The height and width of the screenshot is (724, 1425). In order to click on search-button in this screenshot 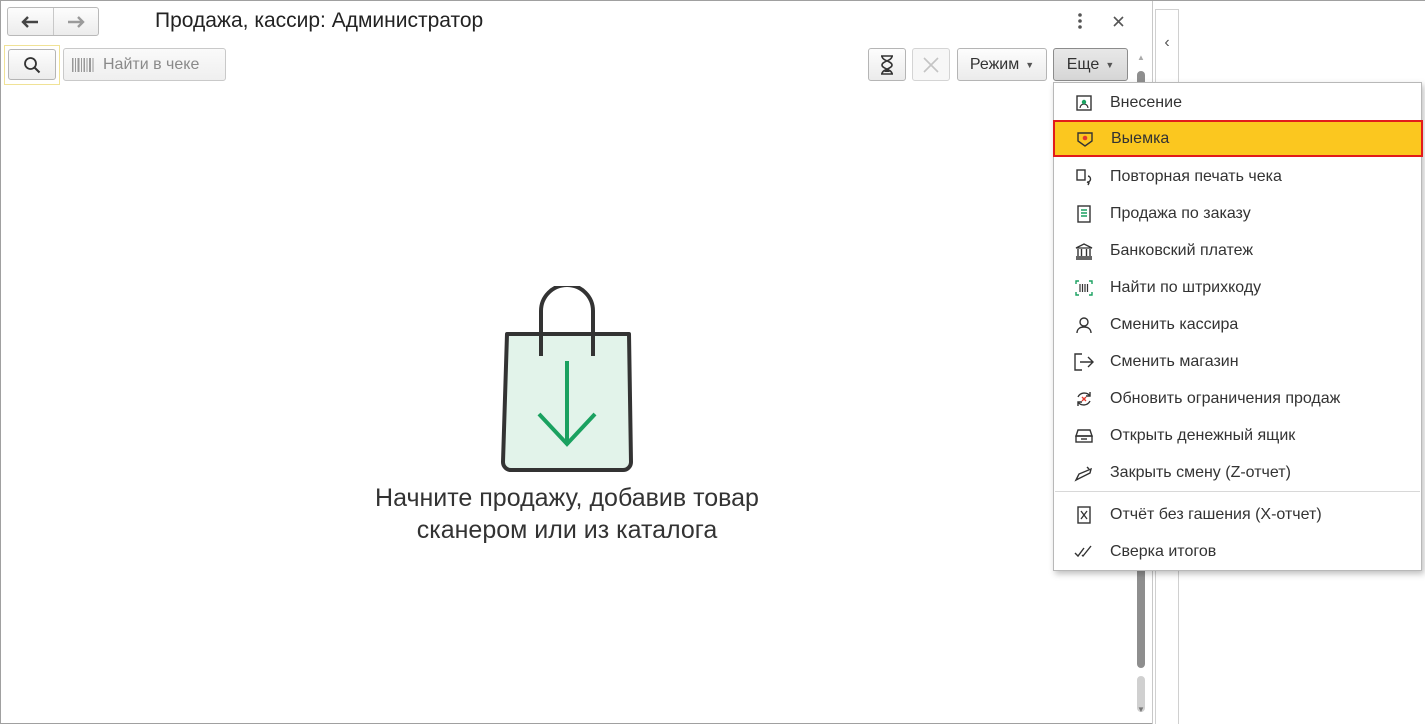, I will do `click(32, 64)`.